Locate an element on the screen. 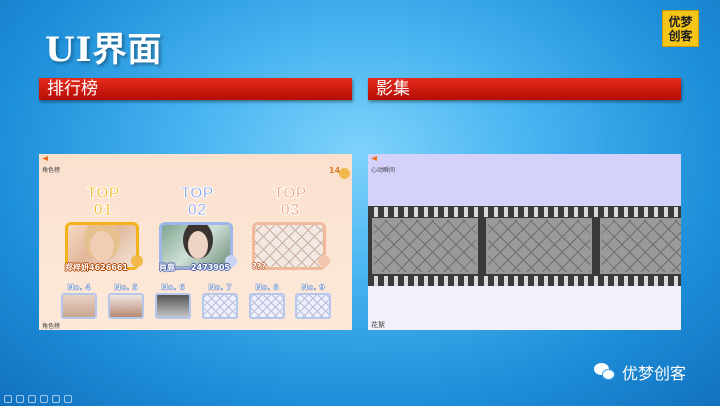 Image resolution: width=720 pixels, height=406 pixels. top3-number: 03 is located at coordinates (290, 209).